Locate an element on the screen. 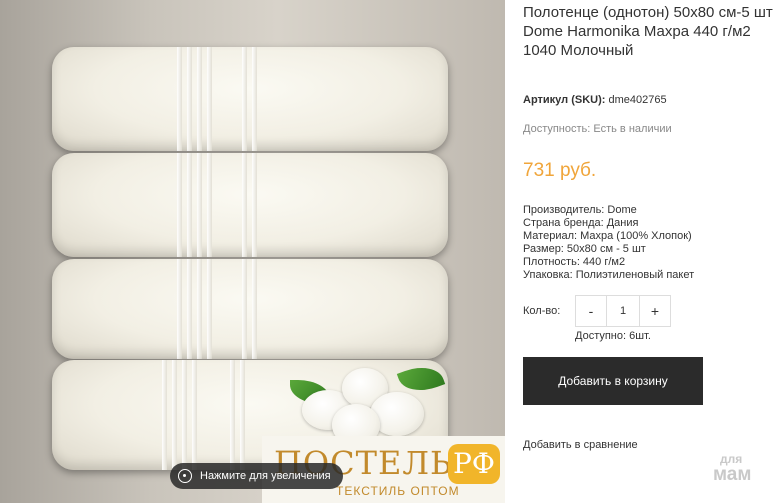 Image resolution: width=784 pixels, height=503 pixels. sku-row: Артикул (SKU): dme402765 is located at coordinates (595, 100).